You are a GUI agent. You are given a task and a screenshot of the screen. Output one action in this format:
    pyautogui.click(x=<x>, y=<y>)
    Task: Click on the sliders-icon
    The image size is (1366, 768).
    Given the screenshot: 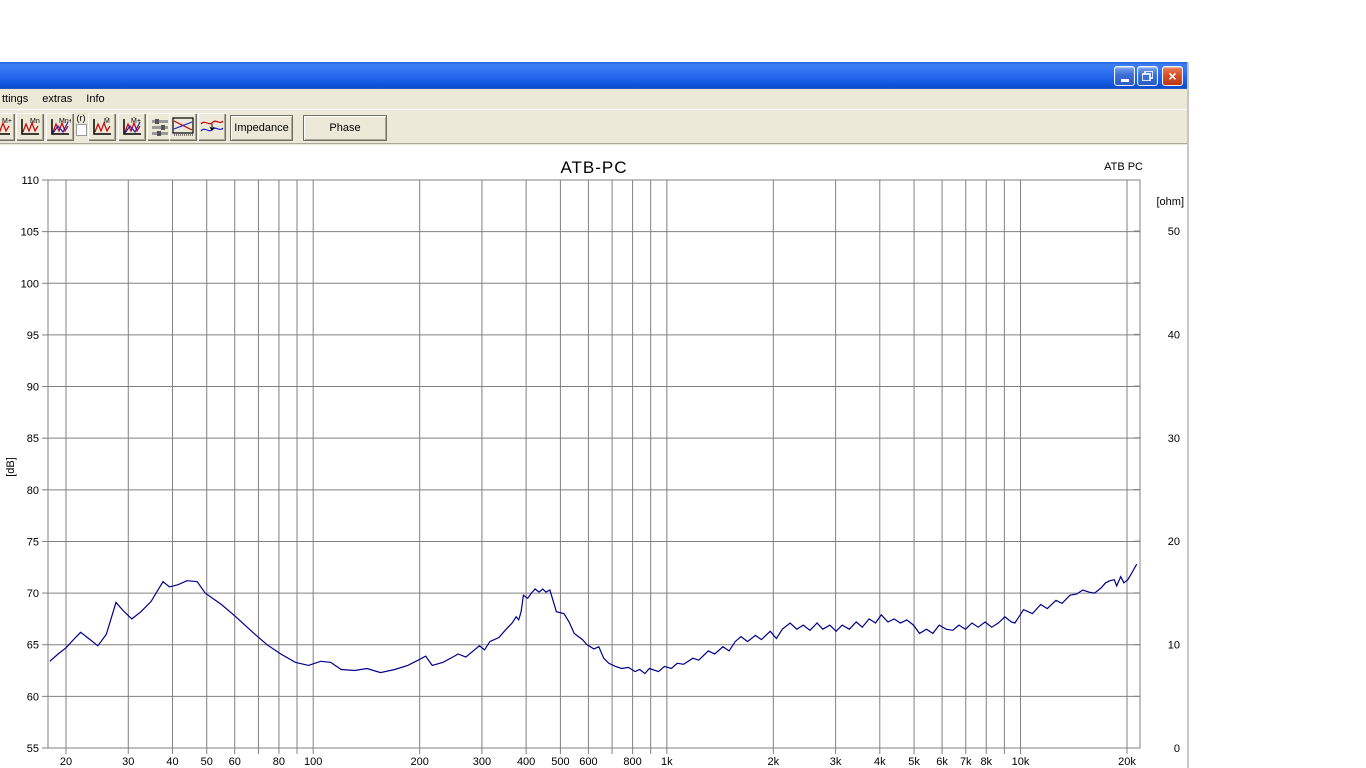 What is the action you would take?
    pyautogui.click(x=159, y=127)
    